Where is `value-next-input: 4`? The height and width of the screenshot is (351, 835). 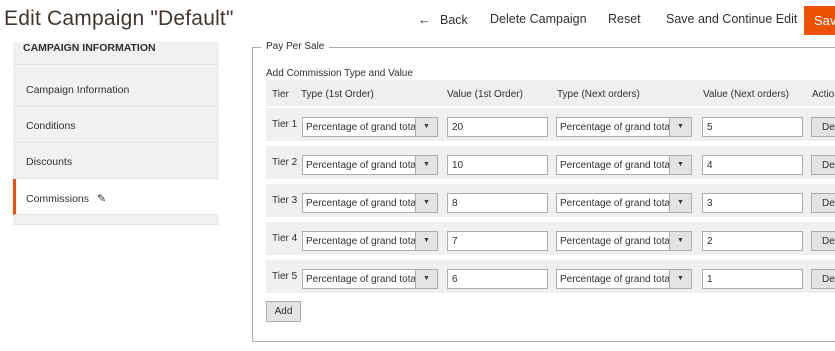 value-next-input: 4 is located at coordinates (752, 165).